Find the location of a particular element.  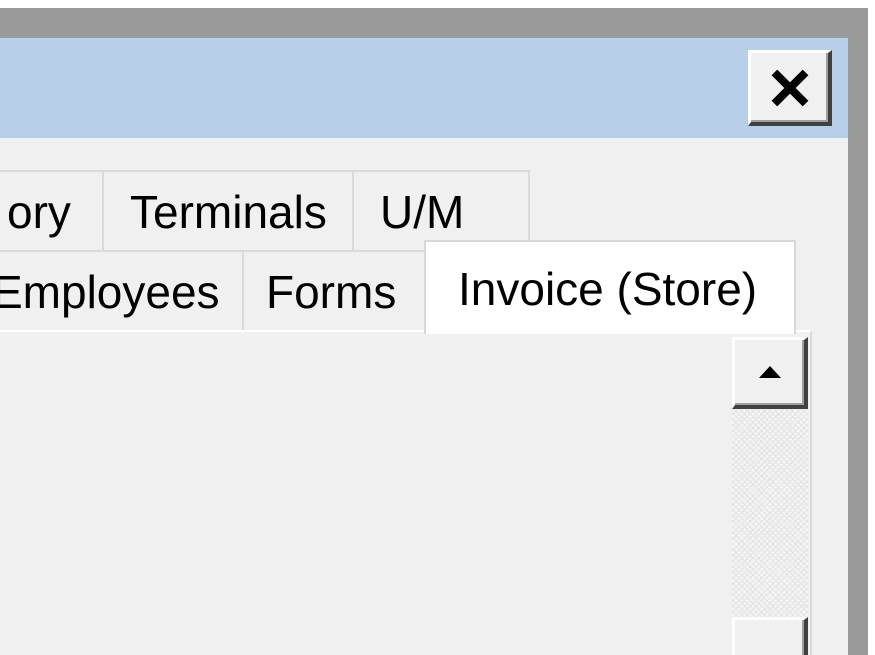

arrow-up-icon is located at coordinates (770, 372).